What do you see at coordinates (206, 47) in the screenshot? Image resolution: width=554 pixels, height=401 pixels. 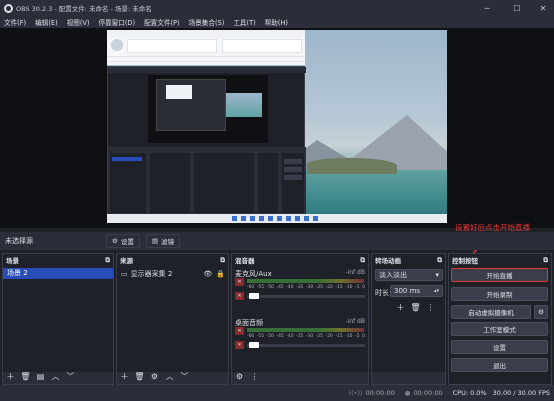 I see `captured-spreadsheet-window` at bounding box center [206, 47].